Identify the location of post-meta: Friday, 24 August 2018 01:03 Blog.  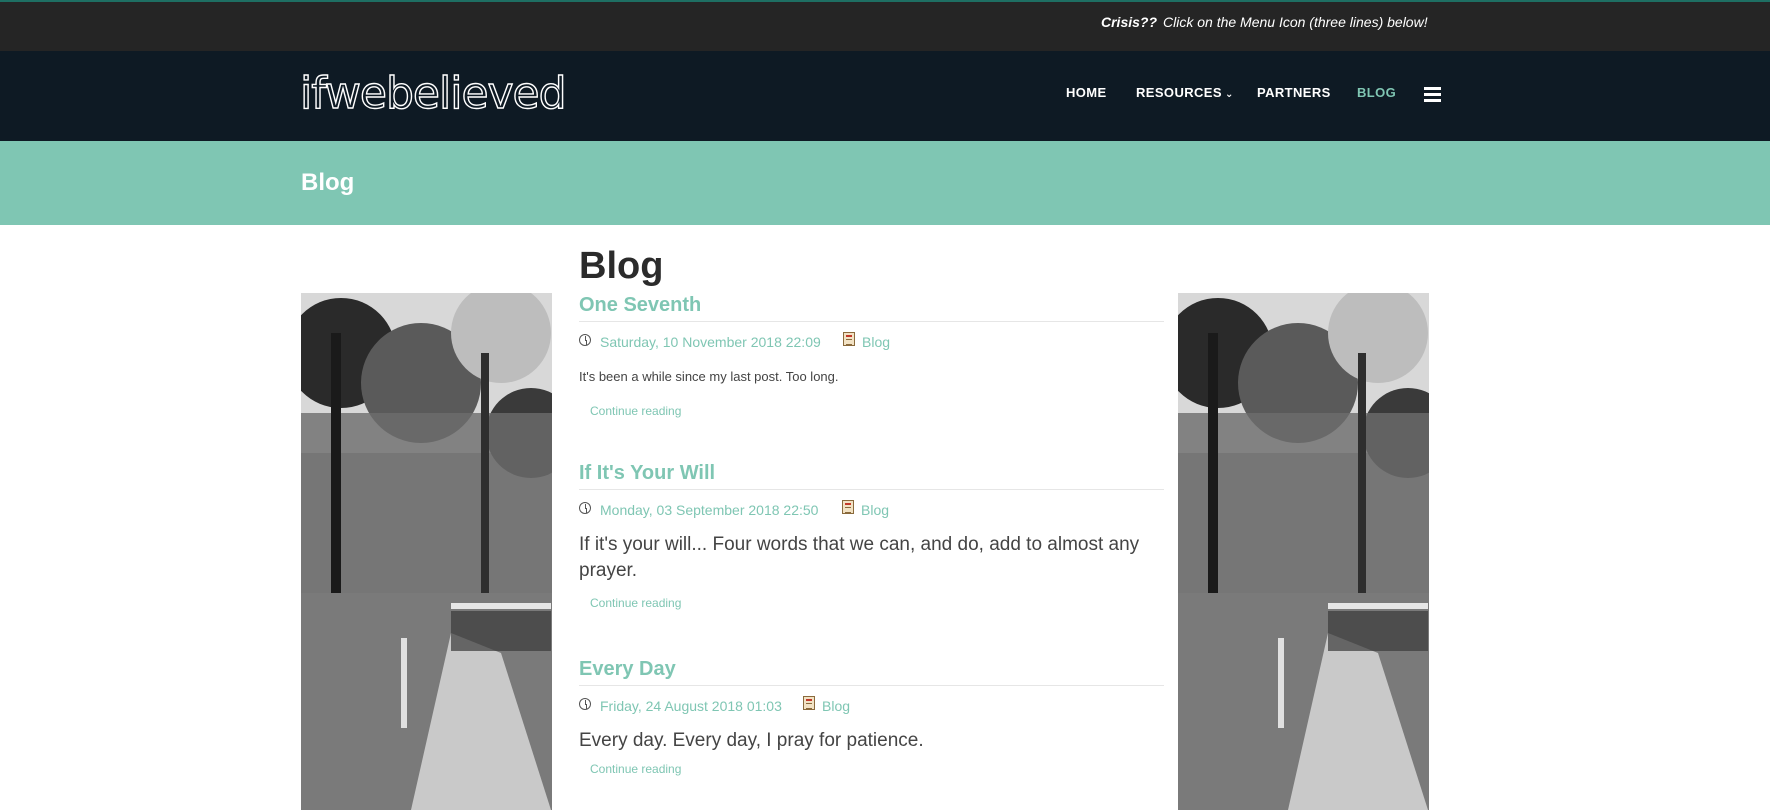
(871, 706).